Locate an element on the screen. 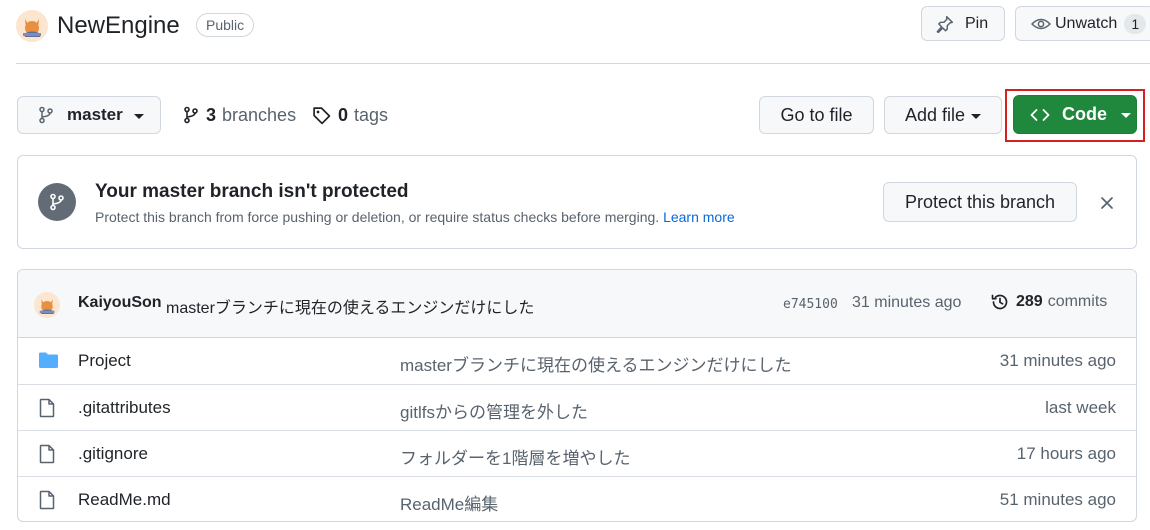 Image resolution: width=1150 pixels, height=530 pixels. file-name: Project is located at coordinates (104, 361).